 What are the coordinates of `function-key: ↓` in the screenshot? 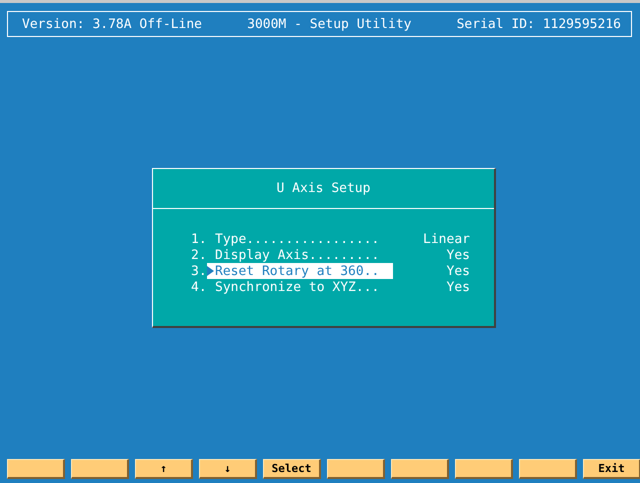 It's located at (228, 469).